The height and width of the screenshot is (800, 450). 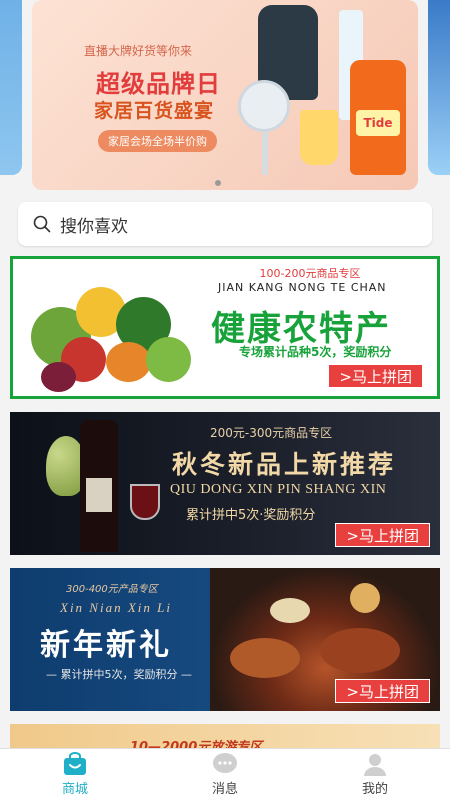 I want to click on banner-subtitle: 直播大牌好货等你来, so click(x=138, y=51).